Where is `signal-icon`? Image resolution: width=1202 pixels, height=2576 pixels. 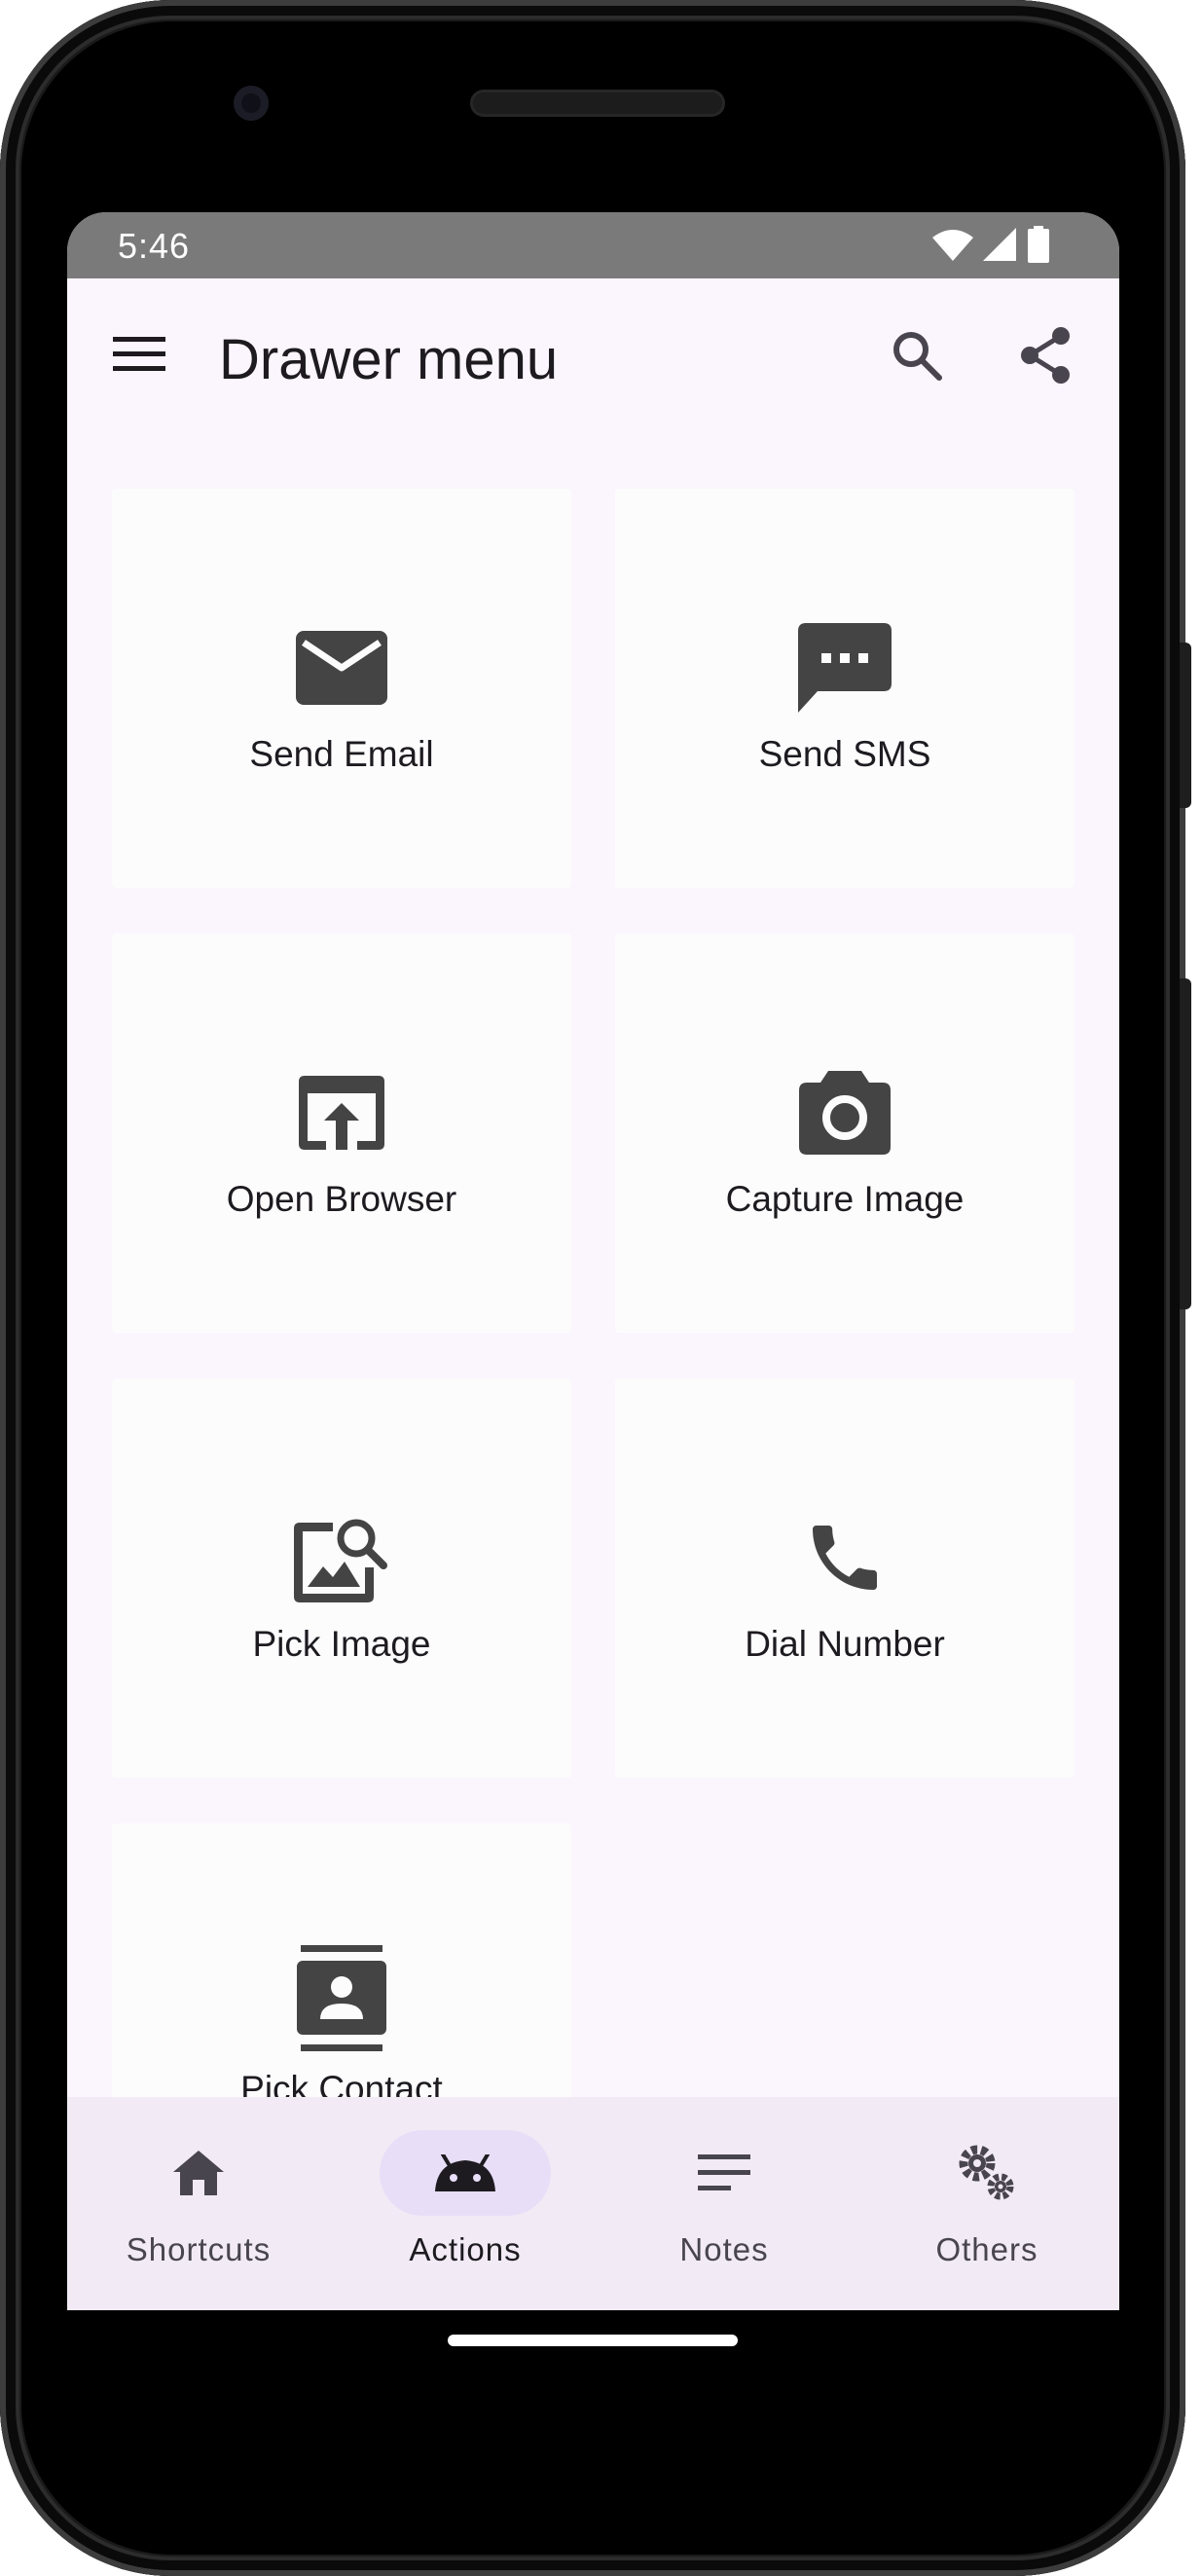
signal-icon is located at coordinates (999, 244).